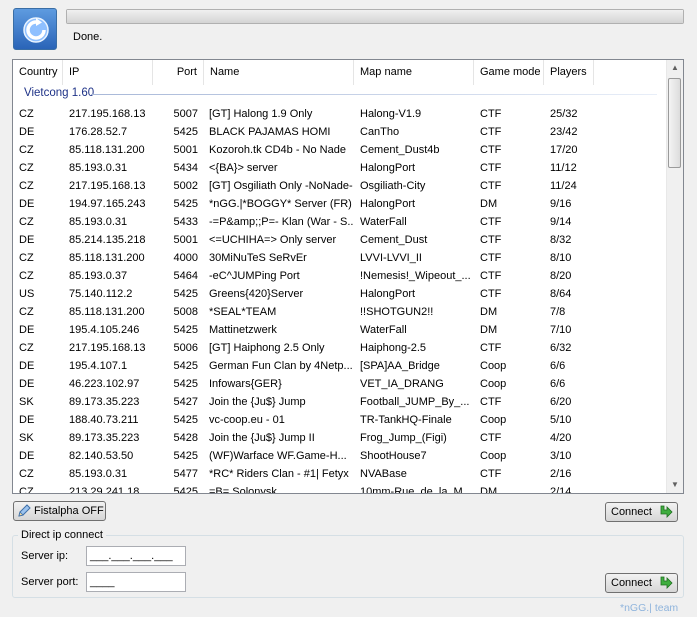 The width and height of the screenshot is (697, 617). I want to click on connect-label: Connect, so click(631, 512).